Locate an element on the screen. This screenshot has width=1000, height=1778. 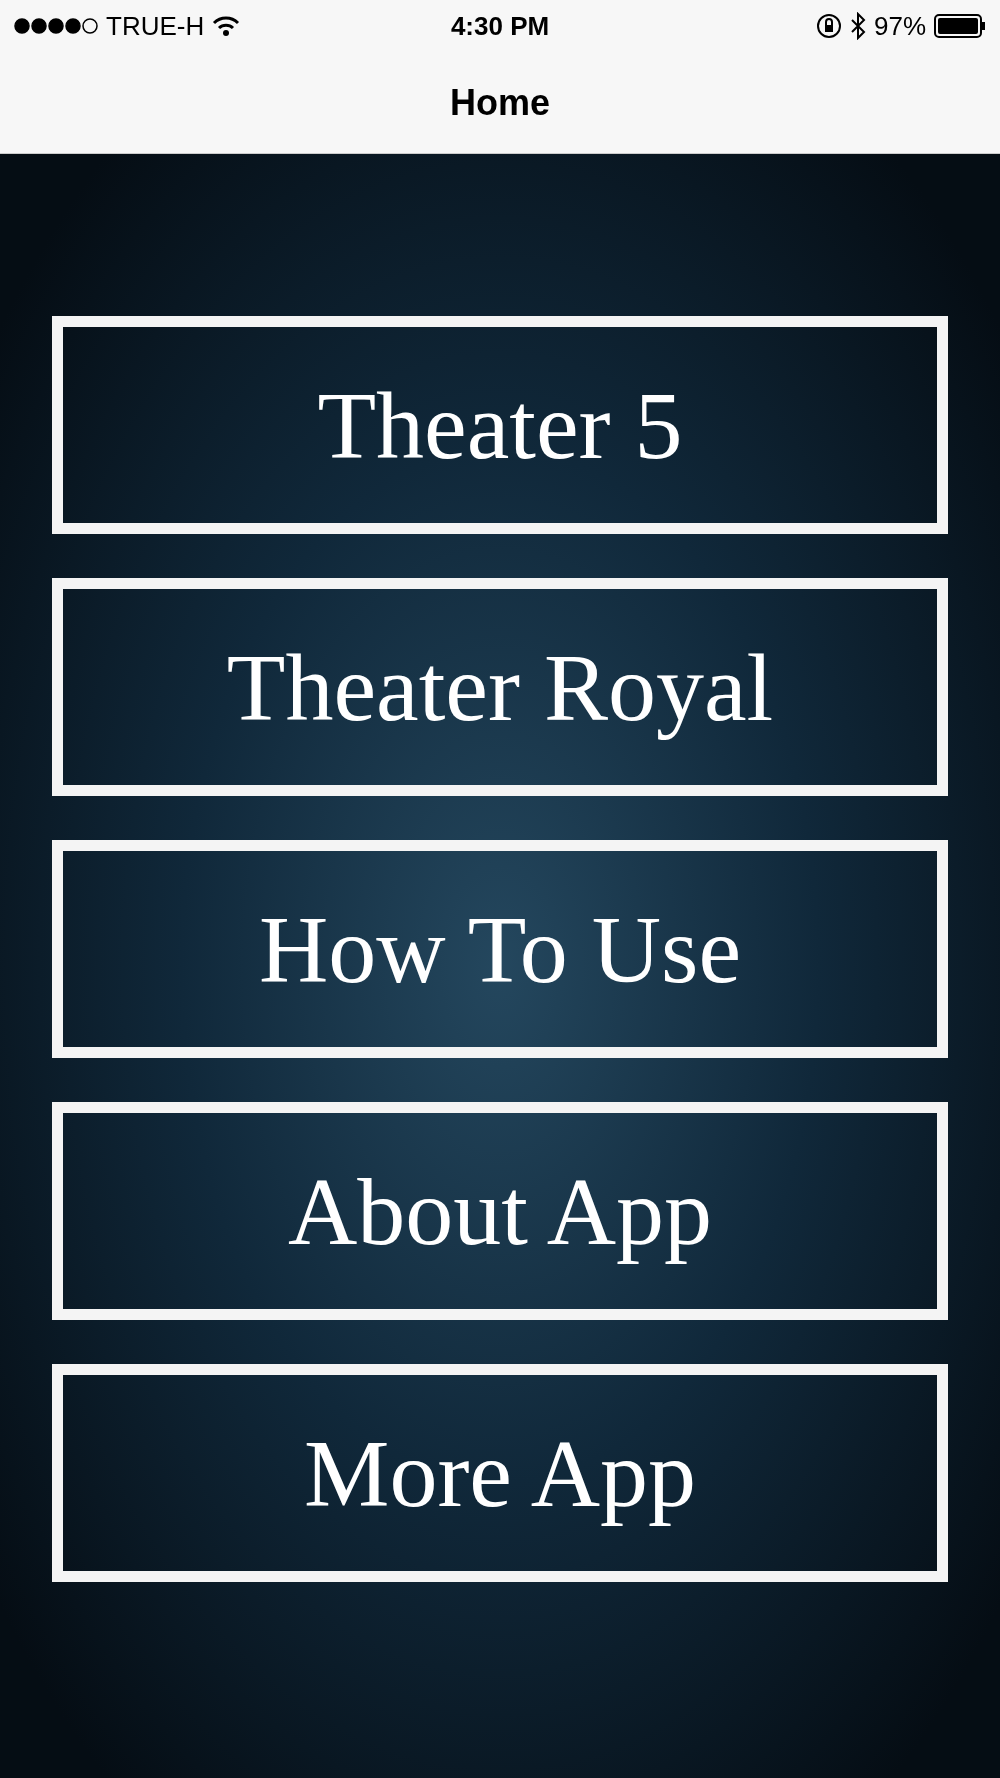
wifi-icon is located at coordinates (226, 26).